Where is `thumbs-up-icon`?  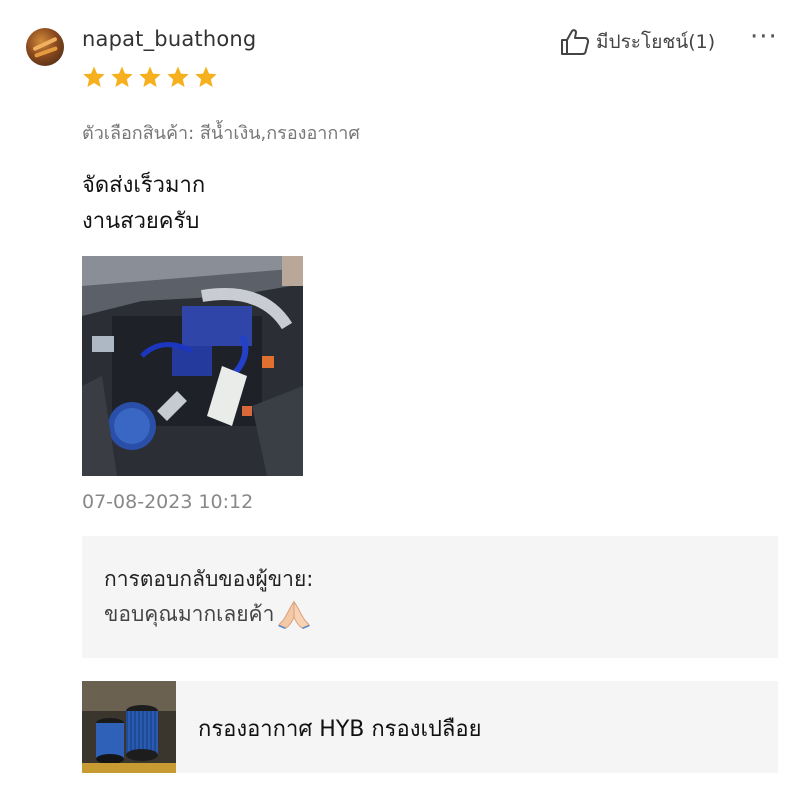
thumbs-up-icon is located at coordinates (575, 42).